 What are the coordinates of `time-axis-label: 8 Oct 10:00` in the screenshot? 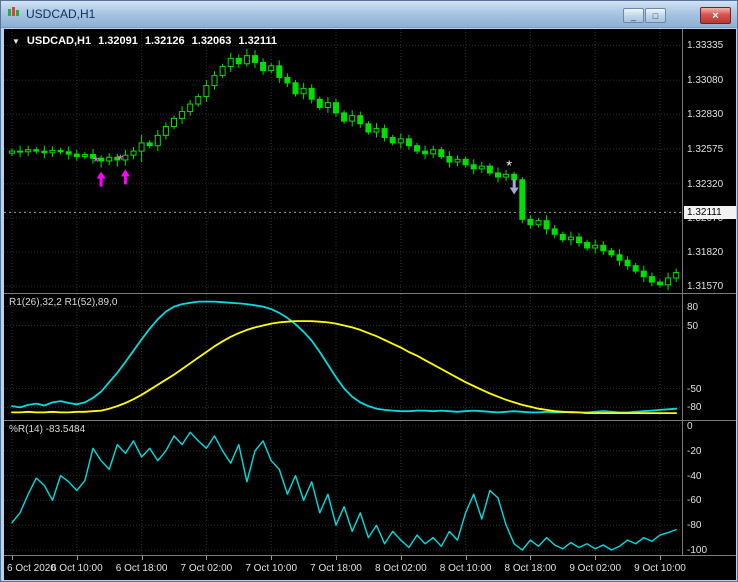 It's located at (465, 568).